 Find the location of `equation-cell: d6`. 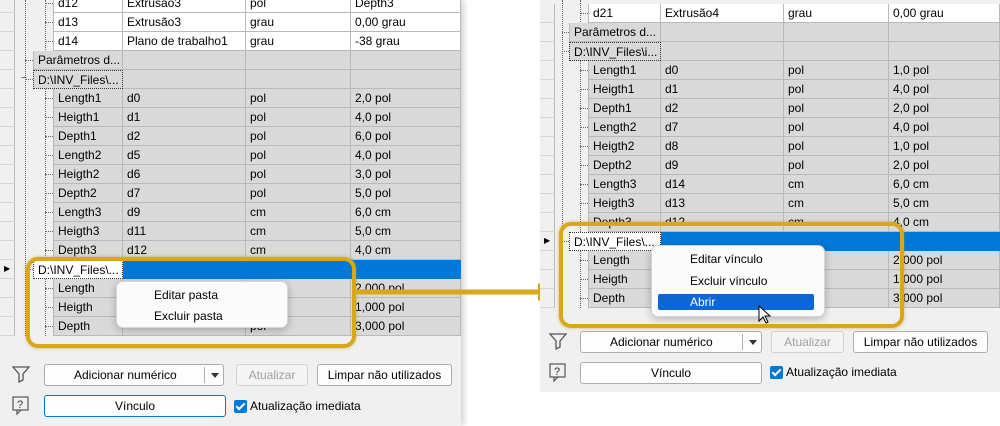

equation-cell: d6 is located at coordinates (184, 174).